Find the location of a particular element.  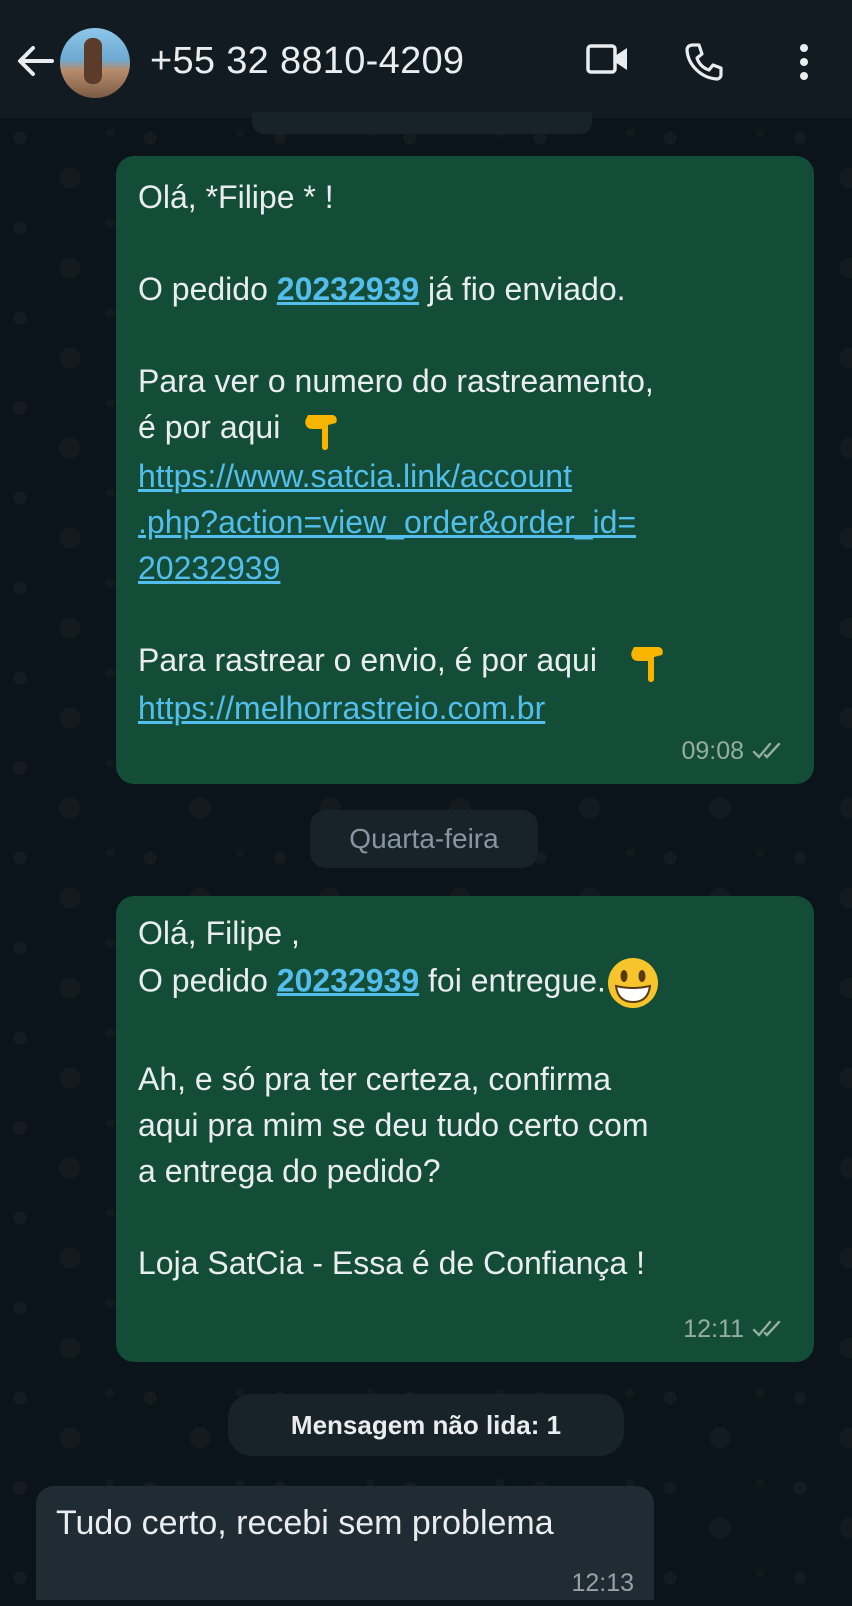

melhorrastreio-link: https://melhorrastreio.com.br is located at coordinates (404, 708).